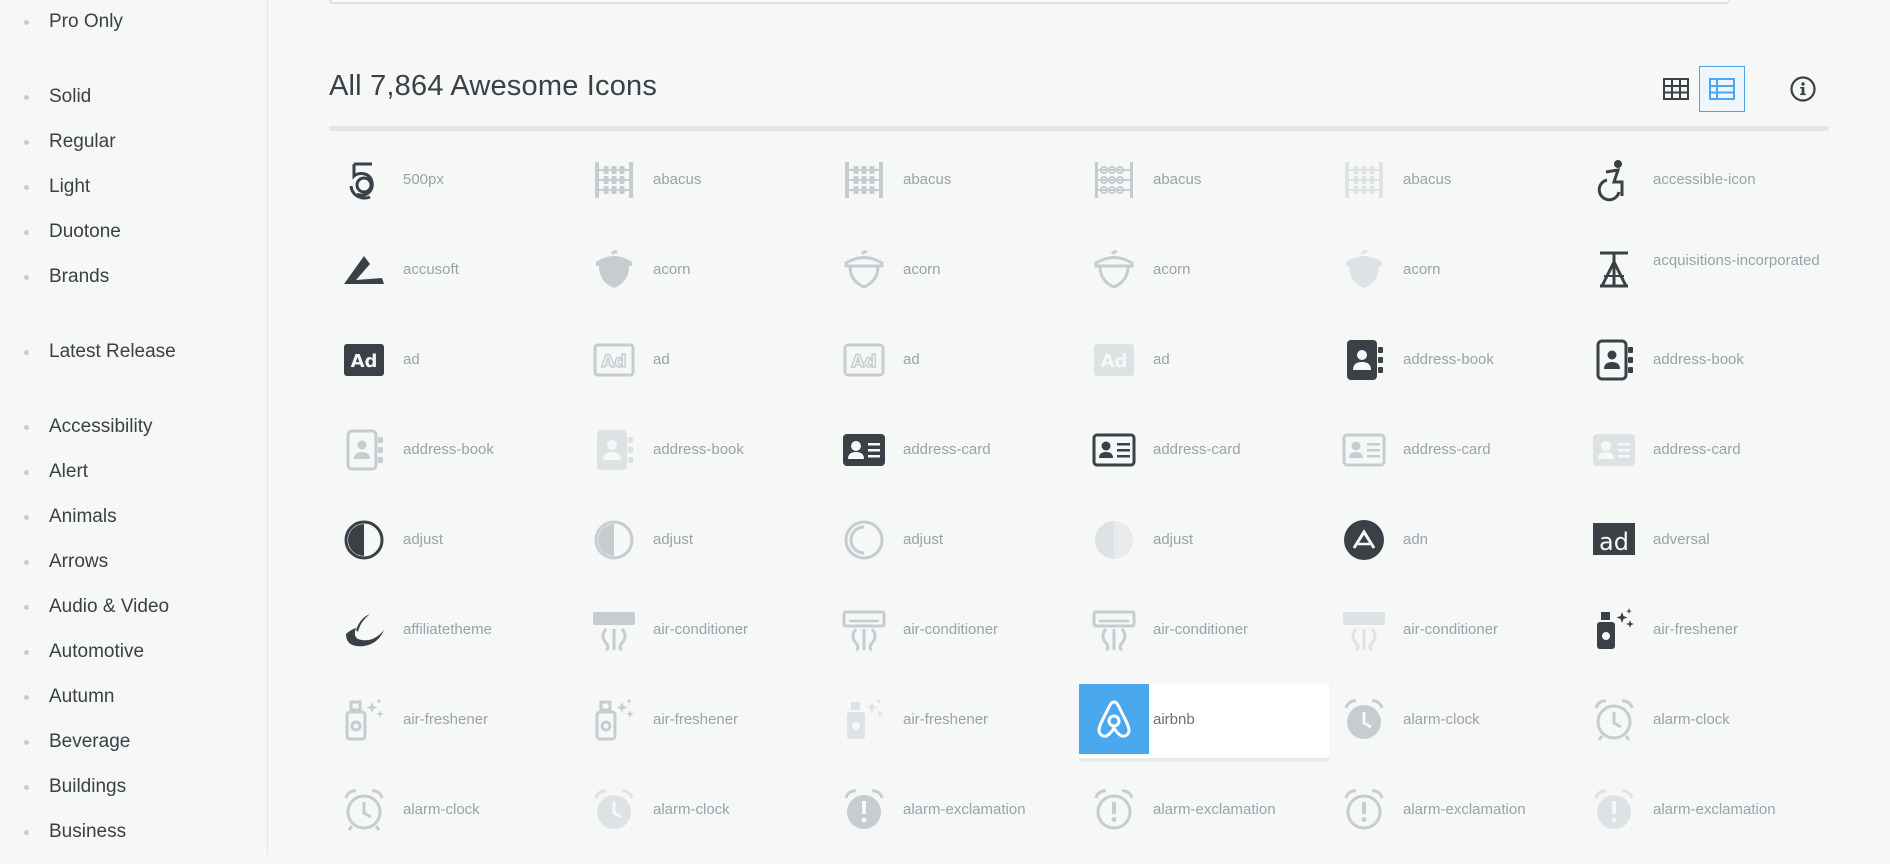  I want to click on sidebar-item-audio-video: Audio & Video, so click(133, 607).